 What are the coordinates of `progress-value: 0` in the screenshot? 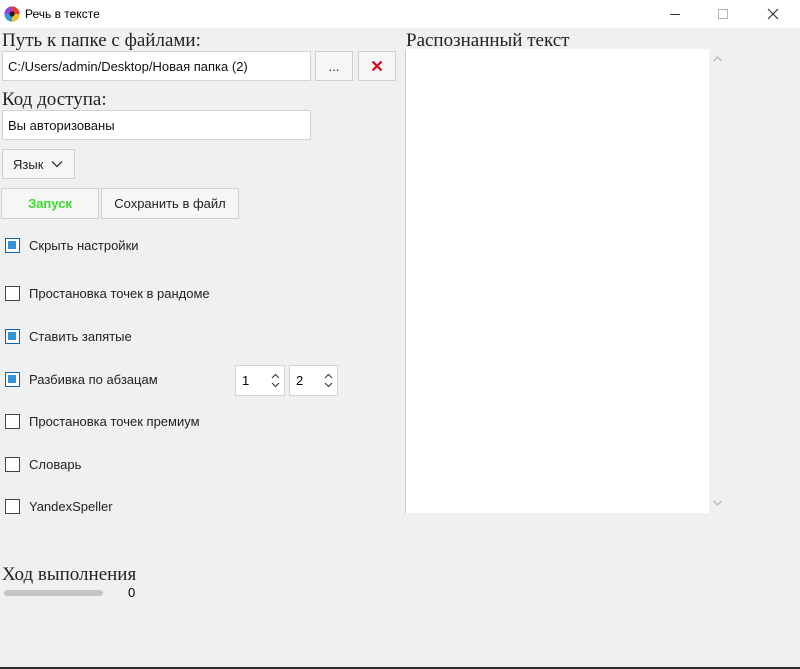 It's located at (132, 592).